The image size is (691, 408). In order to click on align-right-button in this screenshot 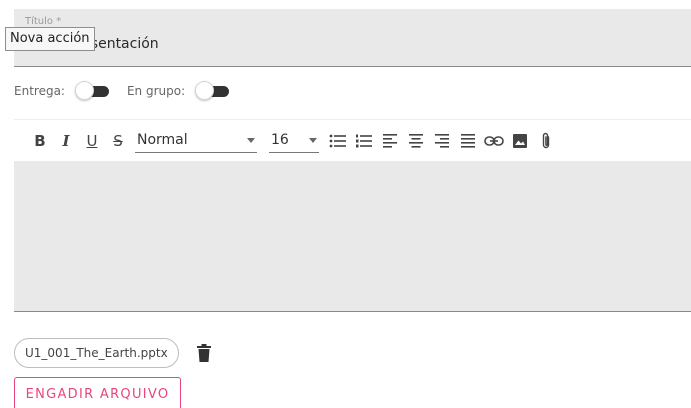, I will do `click(442, 141)`.